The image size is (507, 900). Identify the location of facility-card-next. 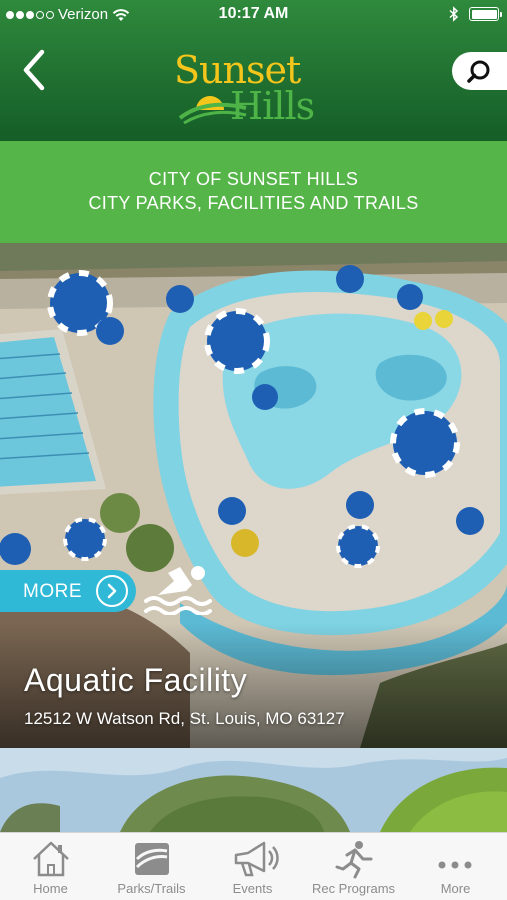
(253, 790).